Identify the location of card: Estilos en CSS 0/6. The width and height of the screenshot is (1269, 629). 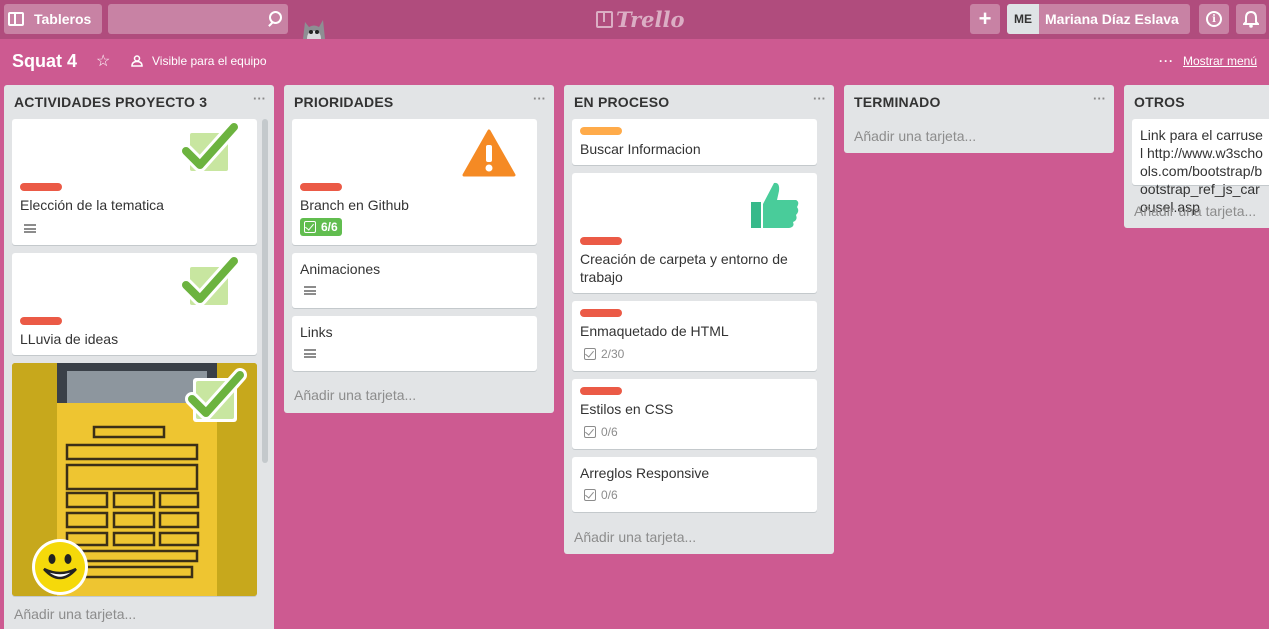
(694, 414).